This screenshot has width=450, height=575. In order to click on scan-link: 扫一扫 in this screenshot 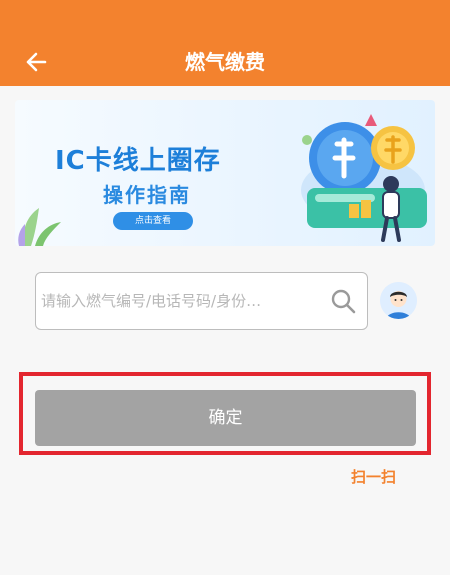, I will do `click(373, 476)`.